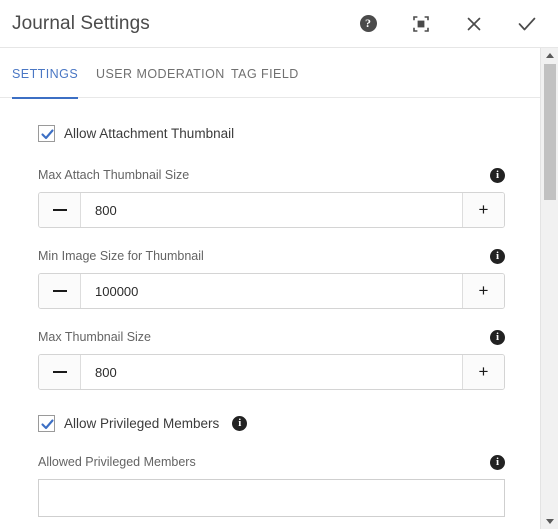  I want to click on close-icon, so click(474, 23).